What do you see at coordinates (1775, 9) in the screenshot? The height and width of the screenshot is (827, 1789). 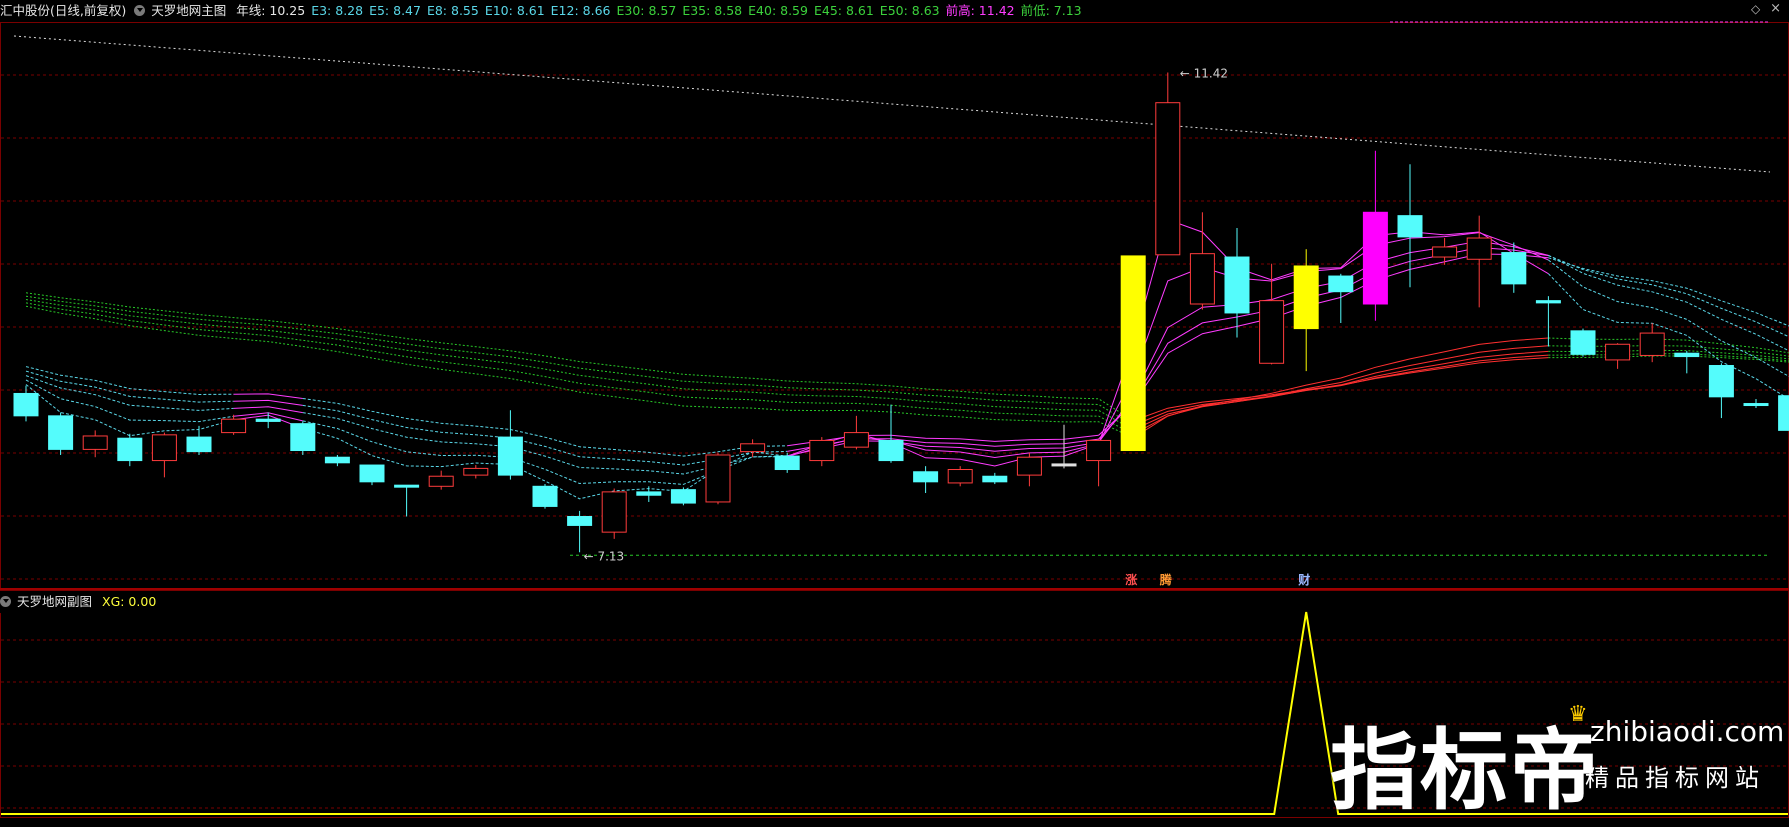 I see `close-icon: ×` at bounding box center [1775, 9].